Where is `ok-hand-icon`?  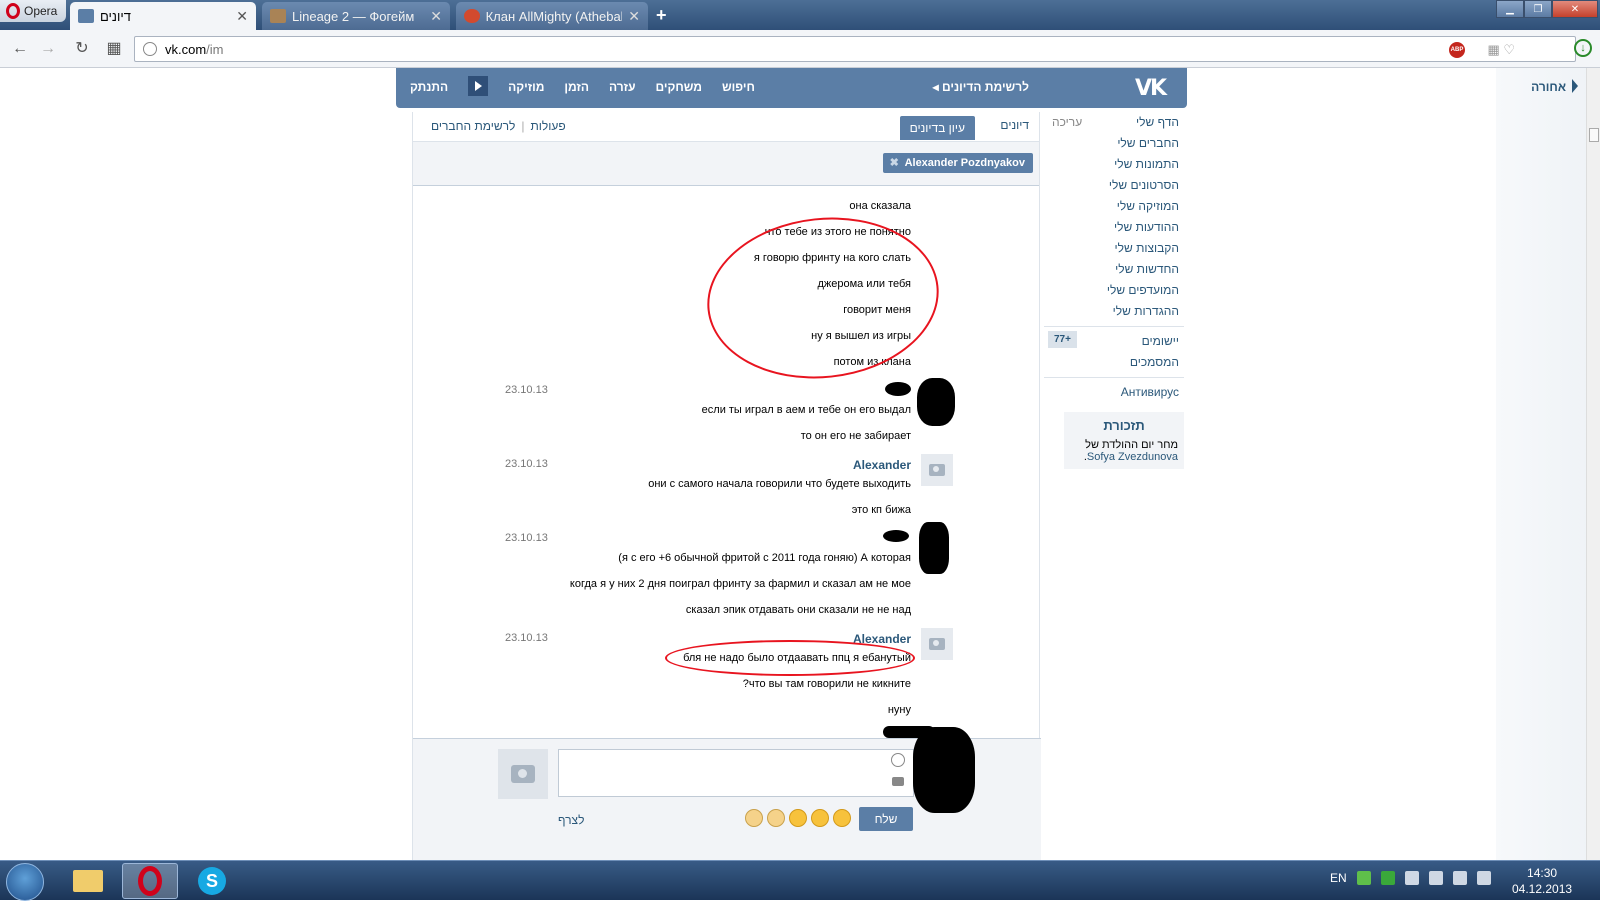
ok-hand-icon is located at coordinates (776, 818).